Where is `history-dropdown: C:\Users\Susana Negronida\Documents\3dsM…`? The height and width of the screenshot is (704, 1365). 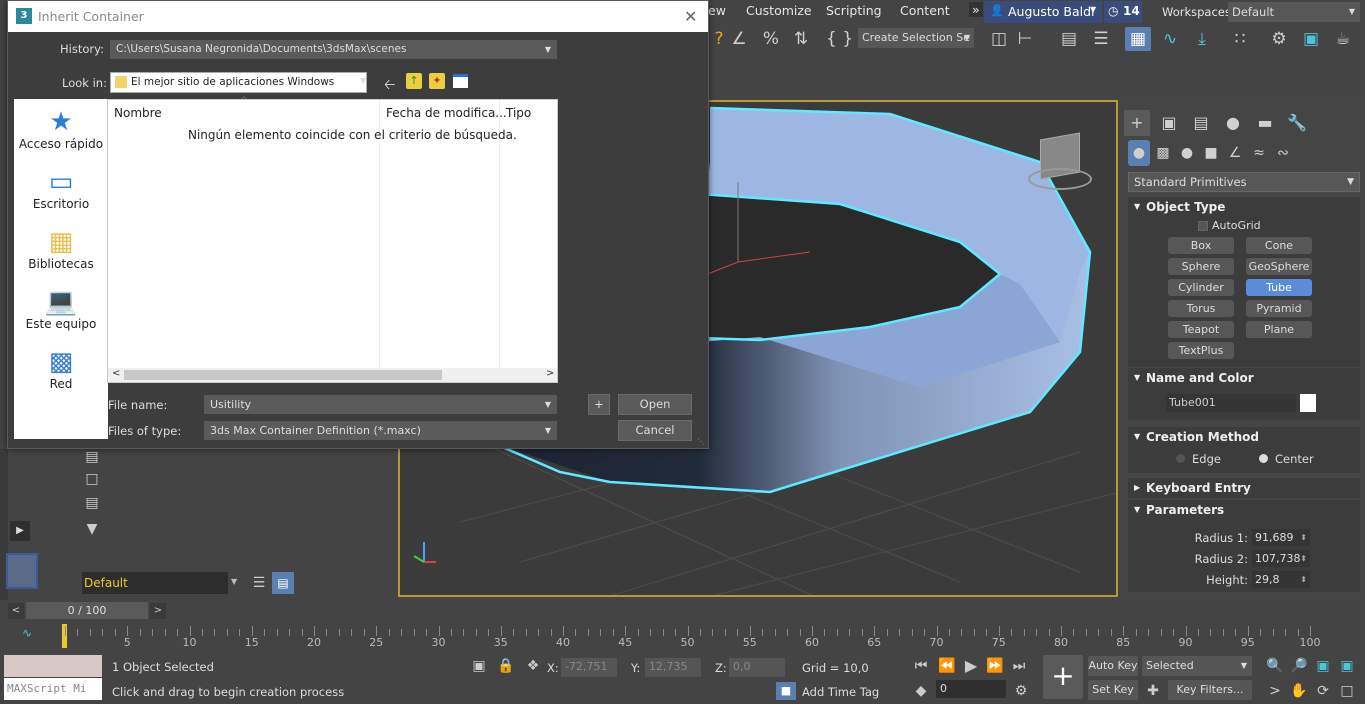
history-dropdown: C:\Users\Susana Negronida\Documents\3dsM… is located at coordinates (333, 49).